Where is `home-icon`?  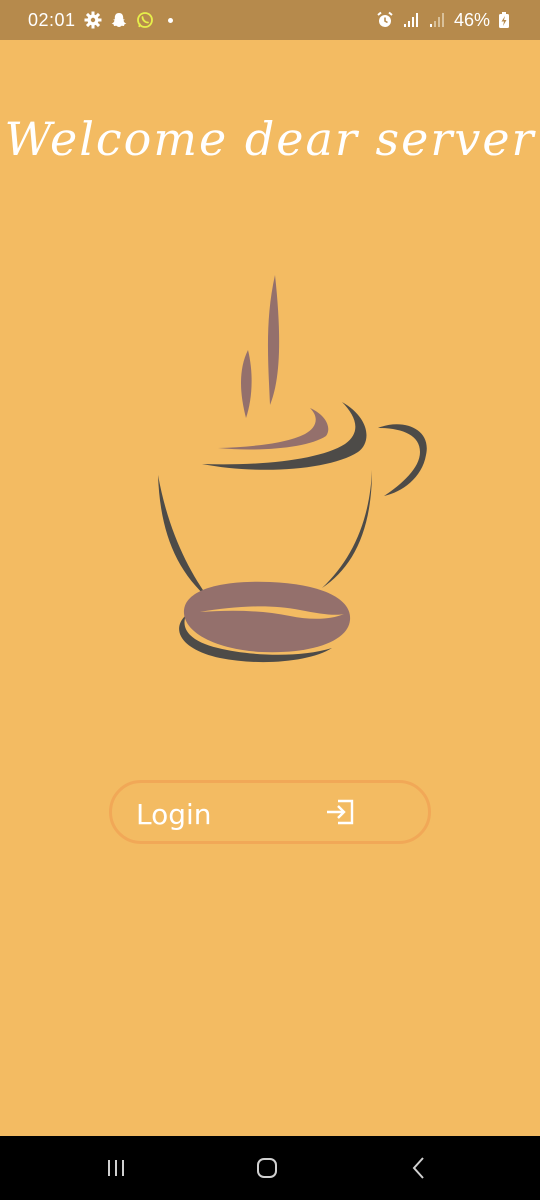
home-icon is located at coordinates (267, 1168).